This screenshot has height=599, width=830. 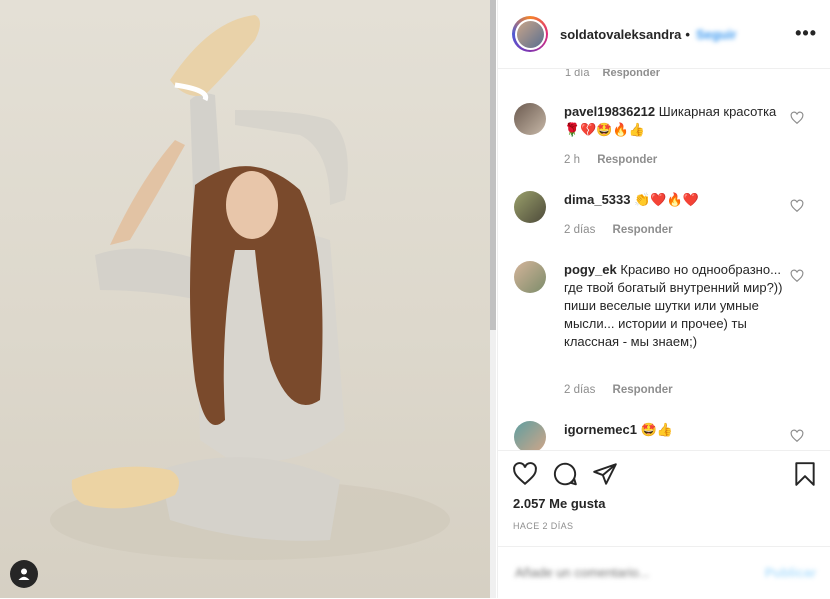 What do you see at coordinates (493, 165) in the screenshot?
I see `scrollbar-thumb` at bounding box center [493, 165].